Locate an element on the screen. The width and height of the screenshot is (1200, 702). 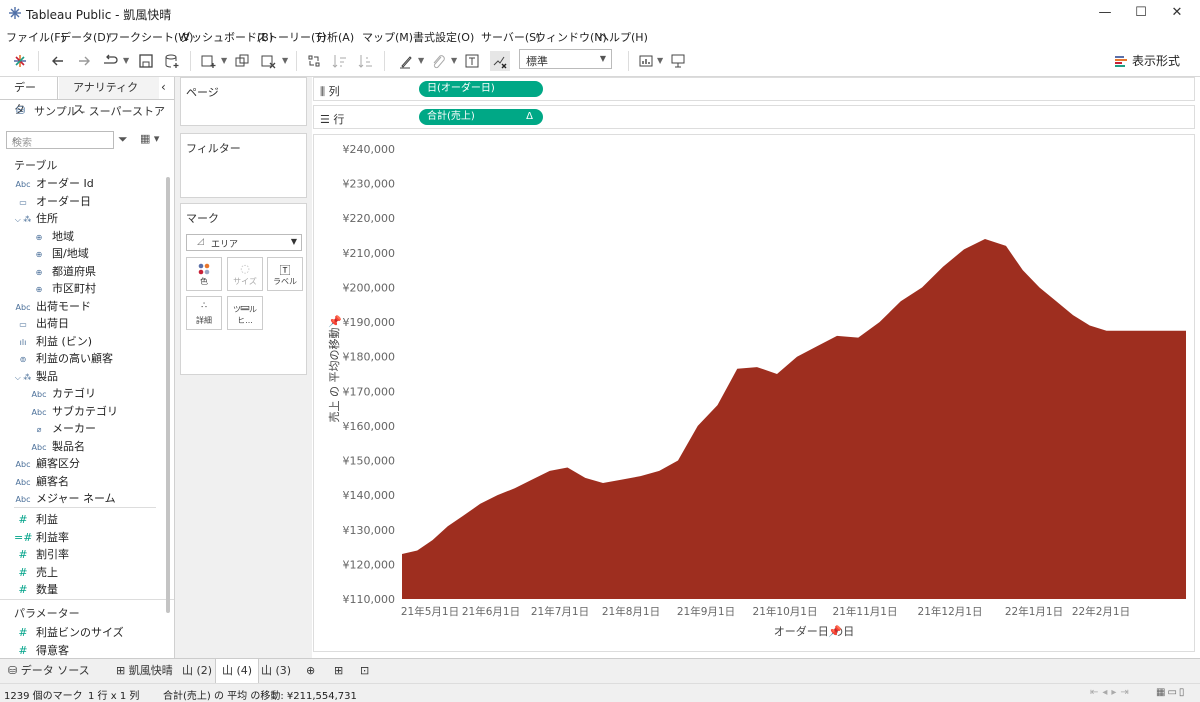
menu-server: サーバー(S) is located at coordinates (510, 37).